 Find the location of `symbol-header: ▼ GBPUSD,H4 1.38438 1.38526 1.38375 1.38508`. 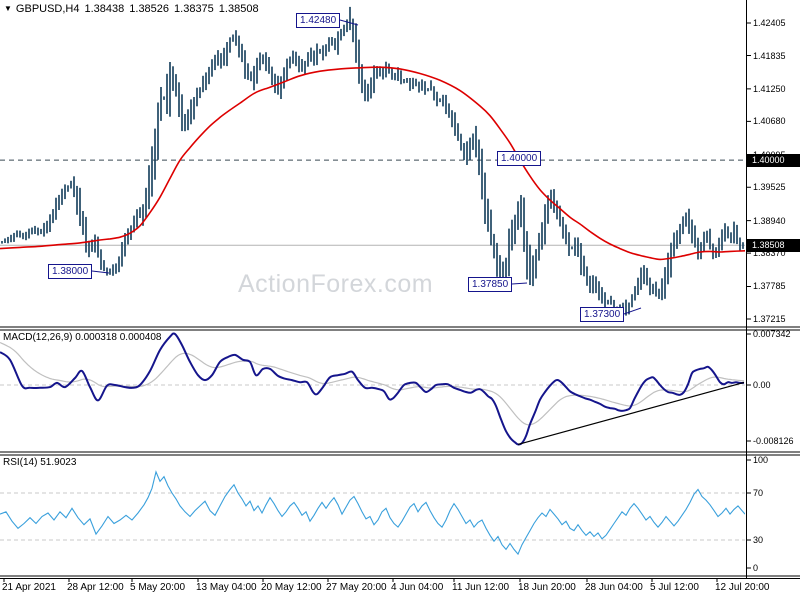

symbol-header: ▼ GBPUSD,H4 1.38438 1.38526 1.38375 1.38508 is located at coordinates (134, 9).